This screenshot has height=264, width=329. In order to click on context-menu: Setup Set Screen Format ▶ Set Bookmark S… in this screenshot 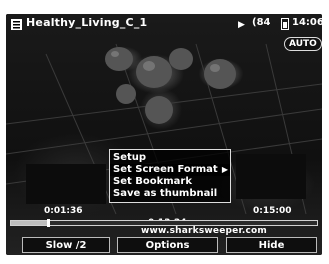, I will do `click(170, 176)`.